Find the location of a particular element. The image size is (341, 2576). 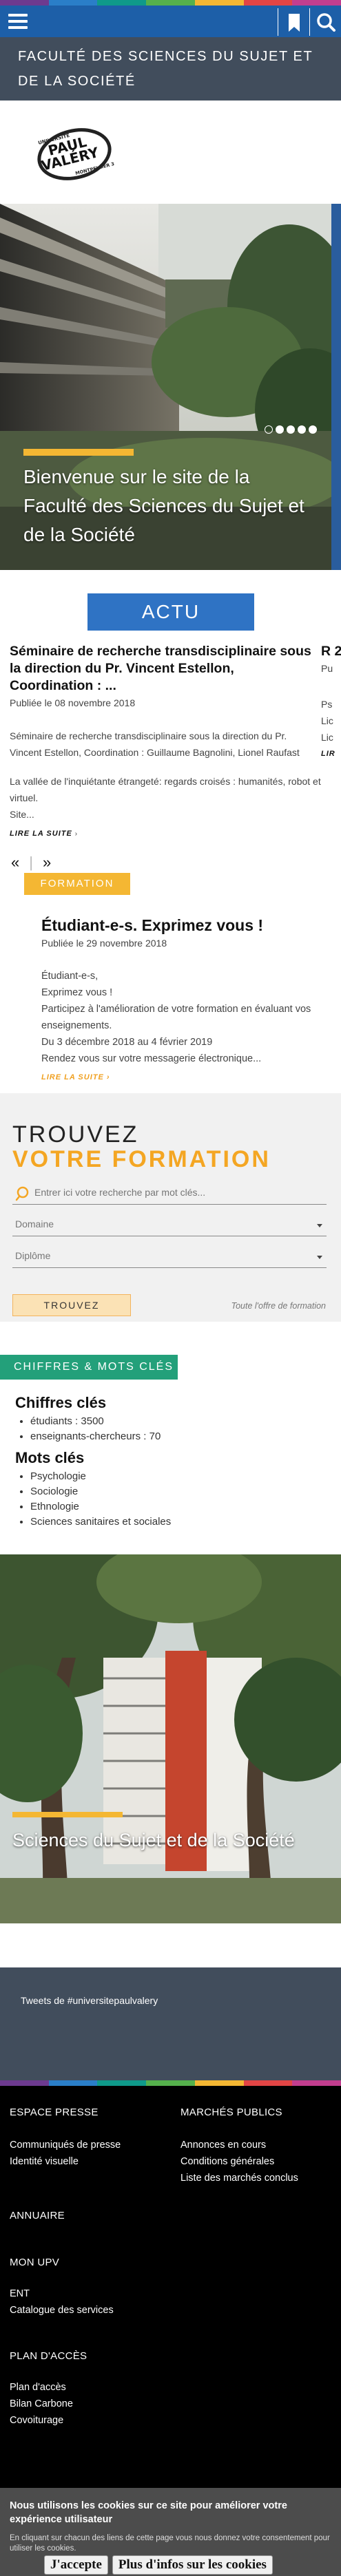

cookie-info-button: Plus d'infos sur les cookies is located at coordinates (192, 2565).